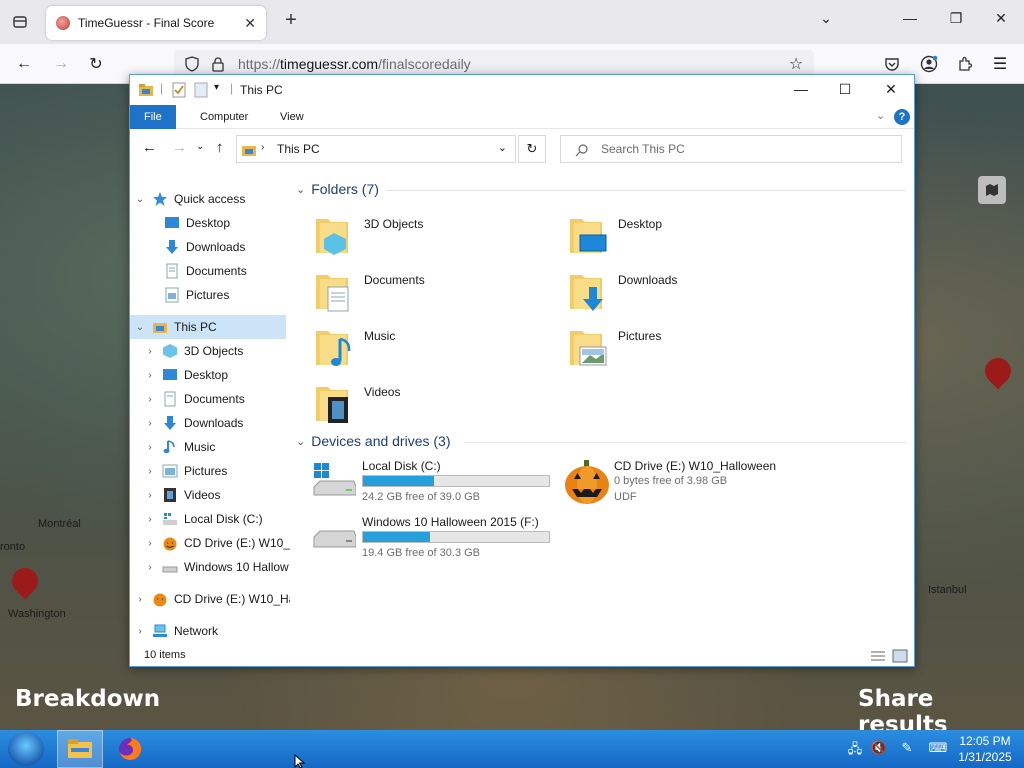 Image resolution: width=1024 pixels, height=768 pixels. What do you see at coordinates (434, 292) in the screenshot?
I see `folder-documents: Documents` at bounding box center [434, 292].